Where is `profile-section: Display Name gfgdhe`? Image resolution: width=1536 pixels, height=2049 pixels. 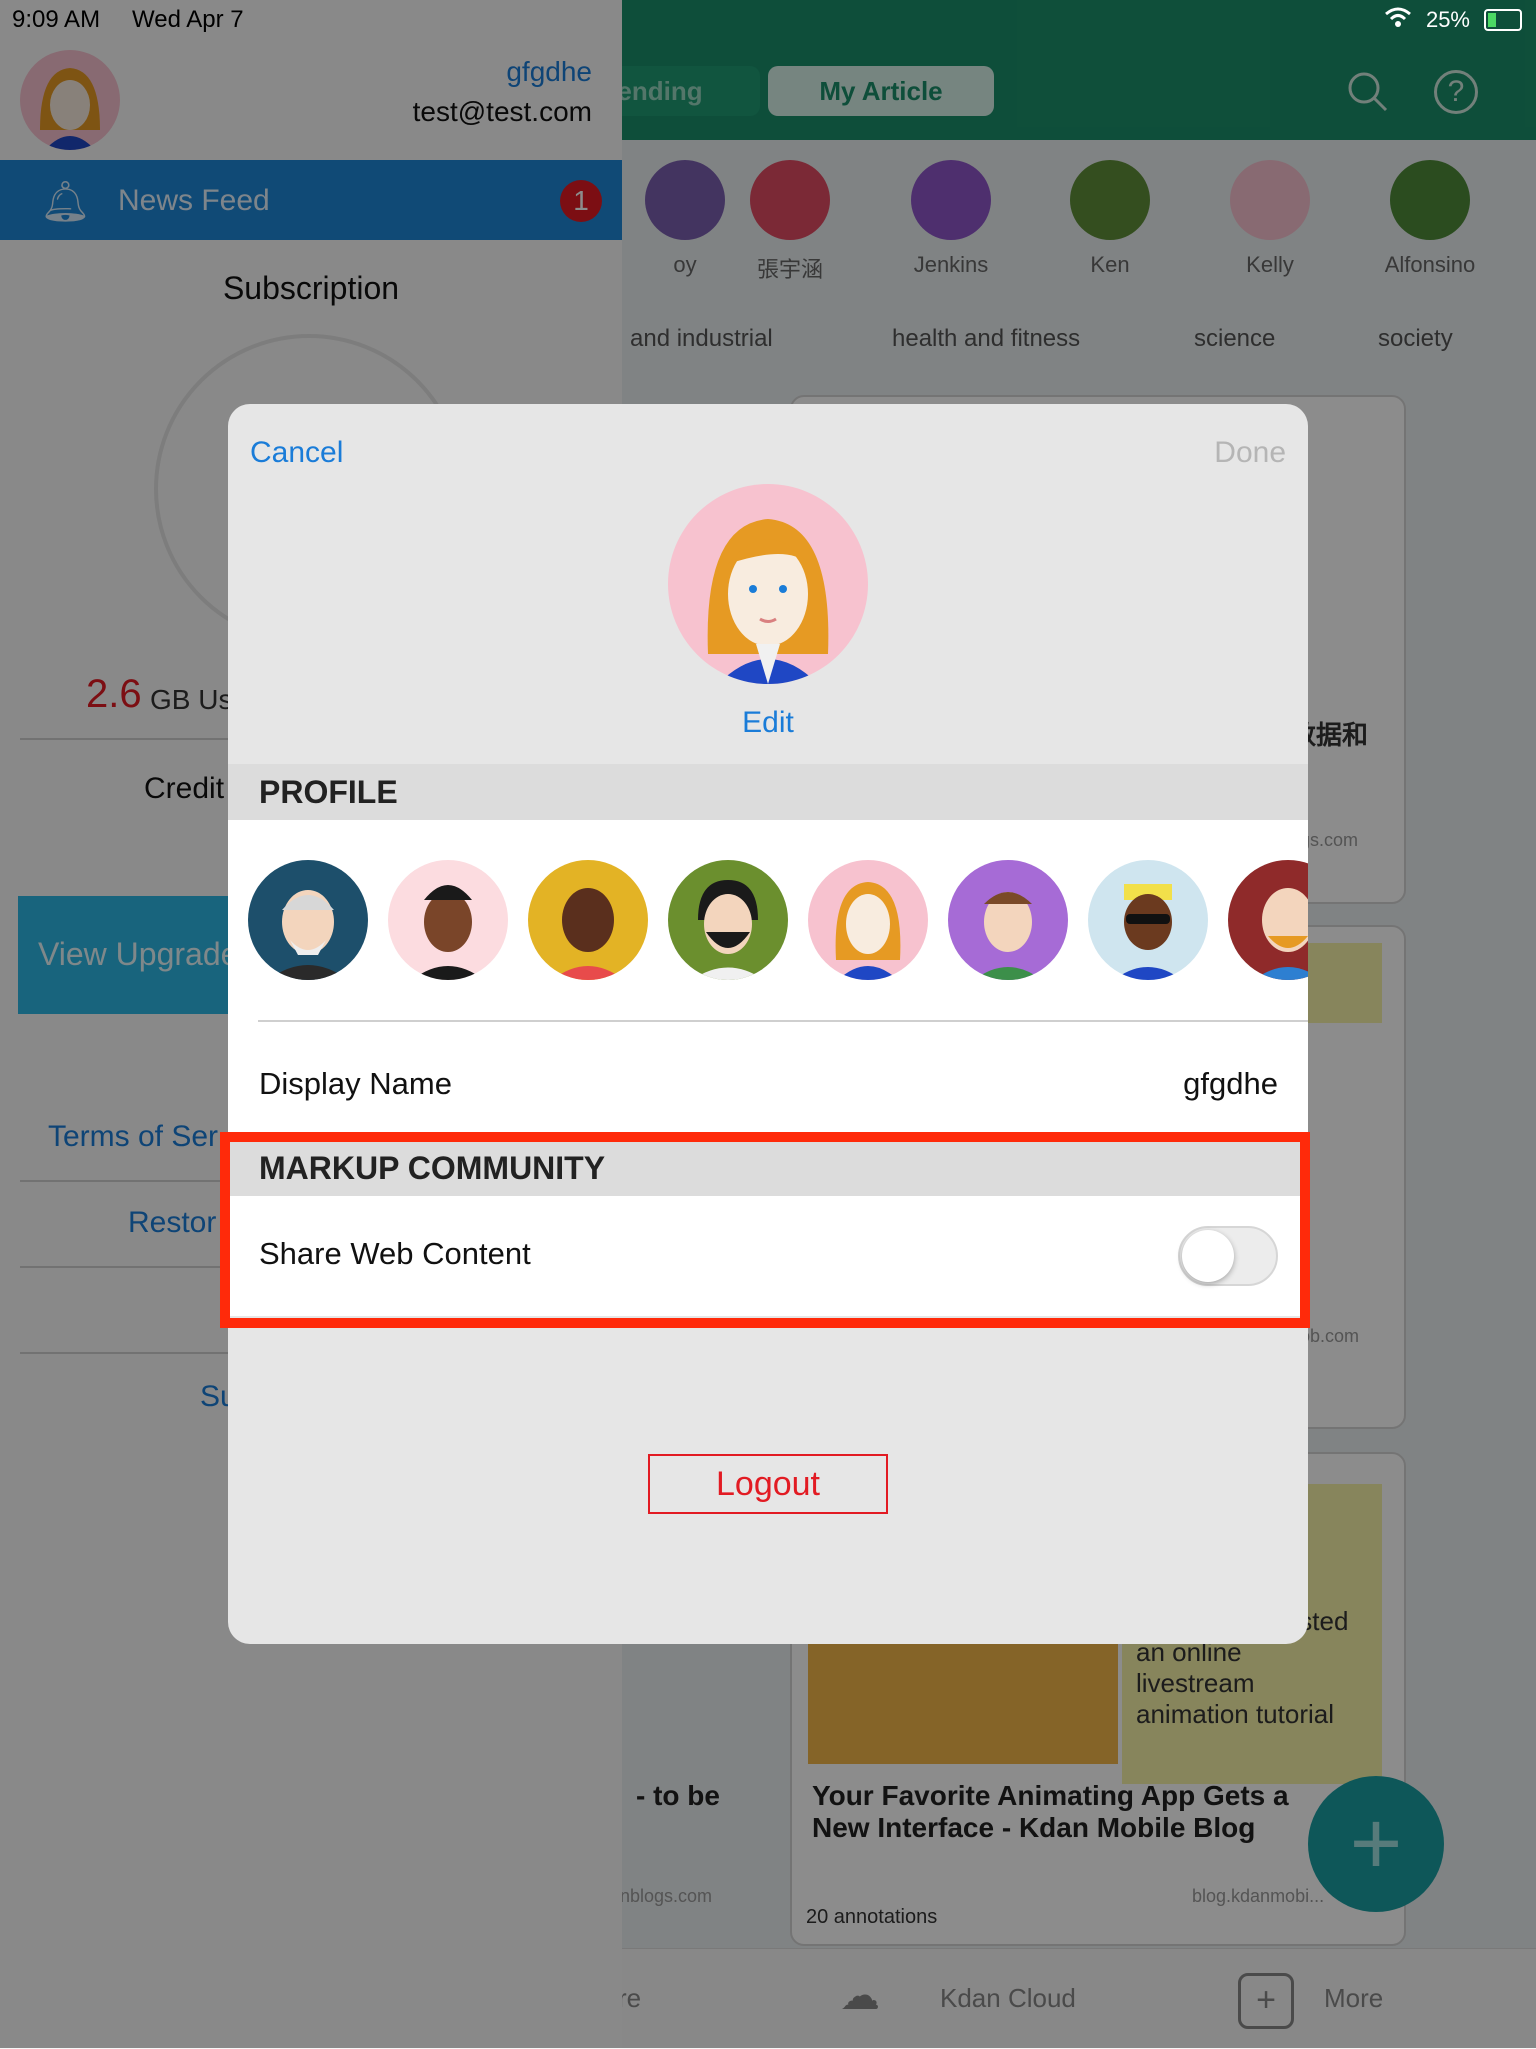
profile-section: Display Name gfgdhe is located at coordinates (768, 980).